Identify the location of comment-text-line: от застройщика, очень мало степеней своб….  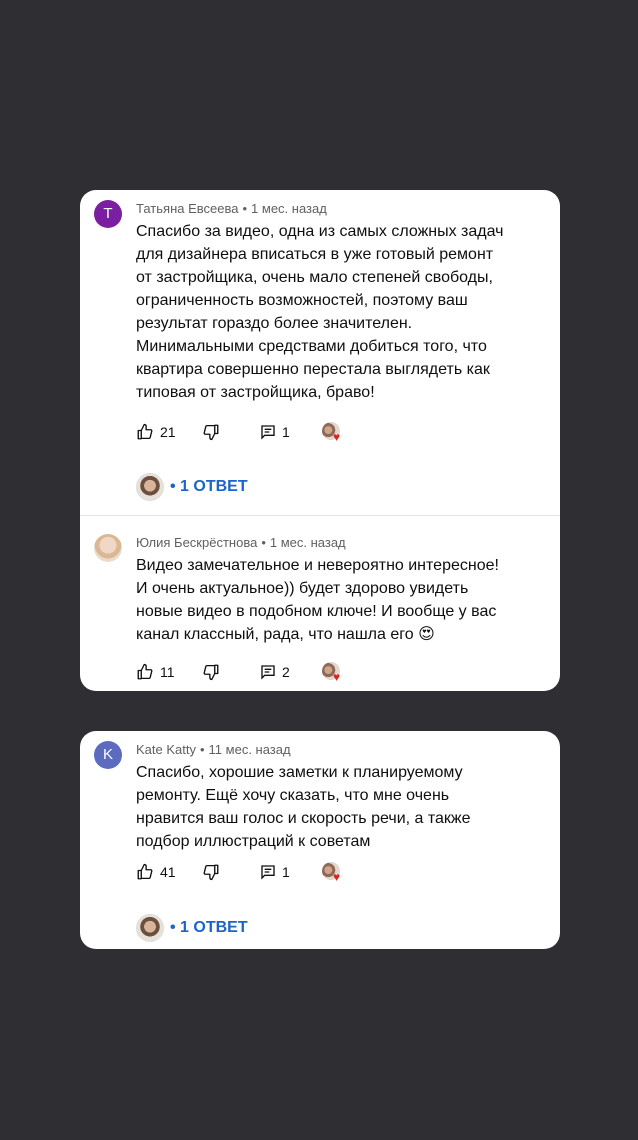
(314, 277).